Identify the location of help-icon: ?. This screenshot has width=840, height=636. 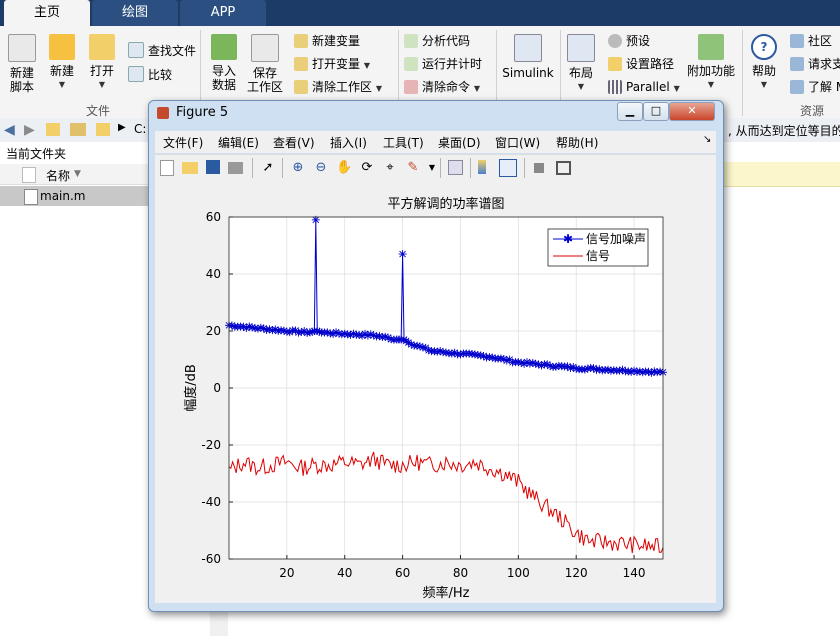
(764, 47).